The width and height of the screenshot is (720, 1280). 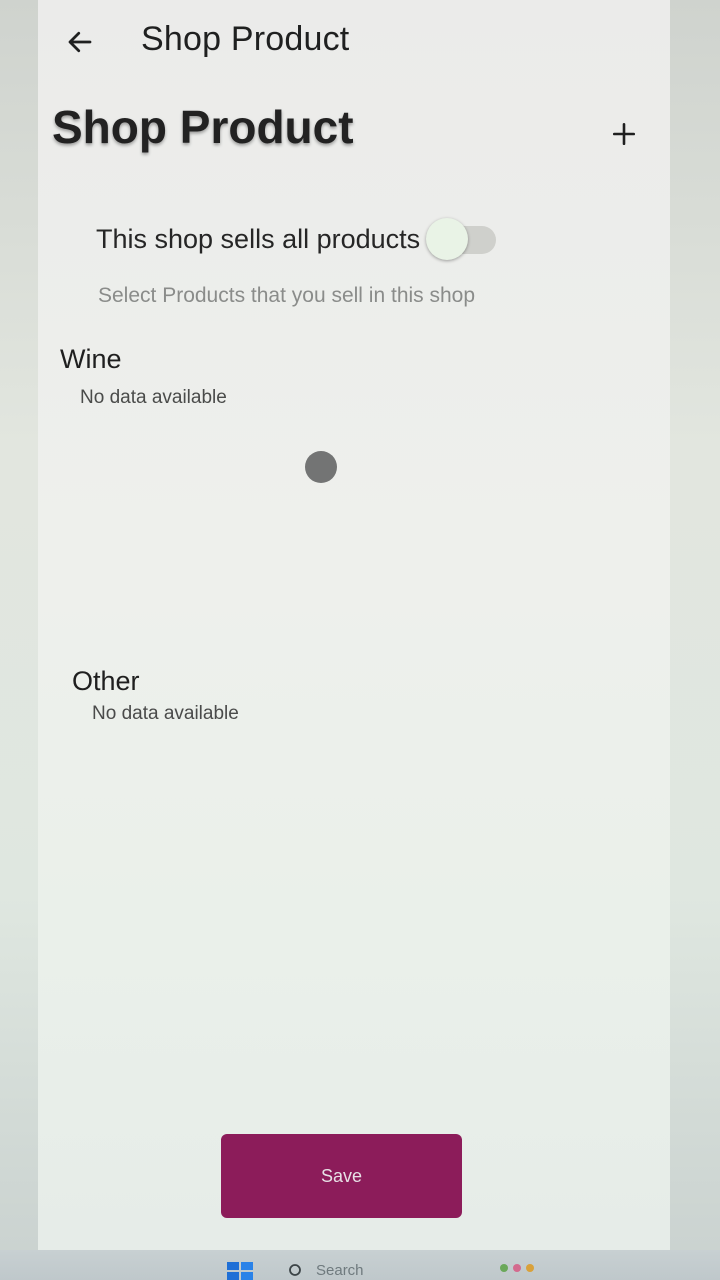 What do you see at coordinates (106, 681) in the screenshot?
I see `section-title-other: Other` at bounding box center [106, 681].